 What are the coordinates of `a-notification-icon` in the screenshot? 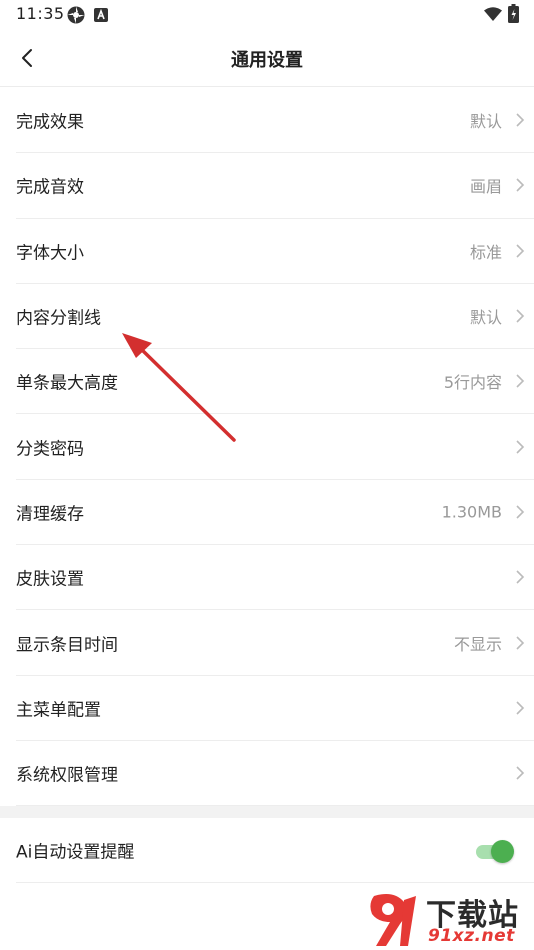 It's located at (101, 16).